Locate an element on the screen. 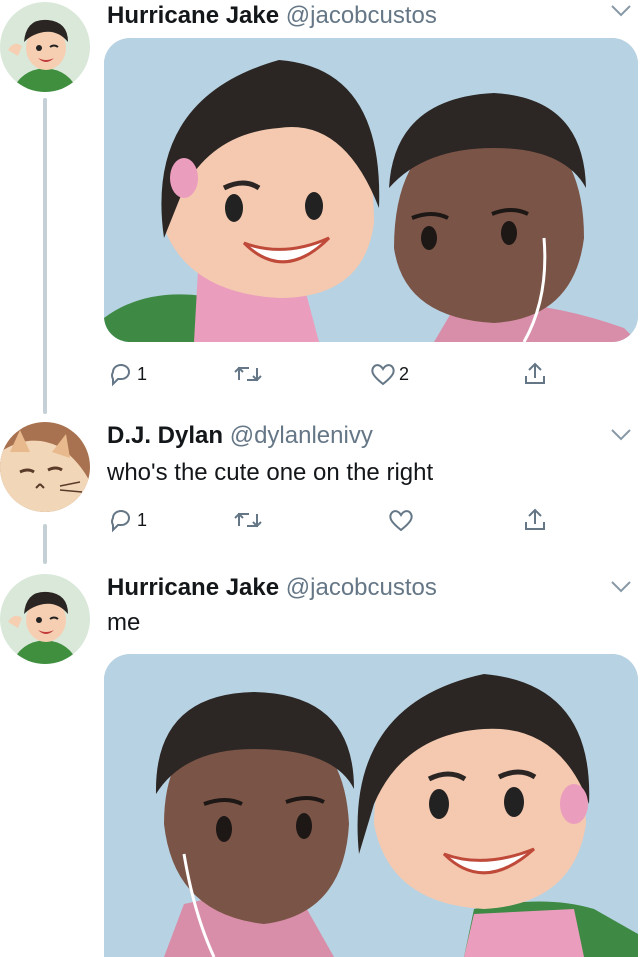  like-button: 2 is located at coordinates (389, 374).